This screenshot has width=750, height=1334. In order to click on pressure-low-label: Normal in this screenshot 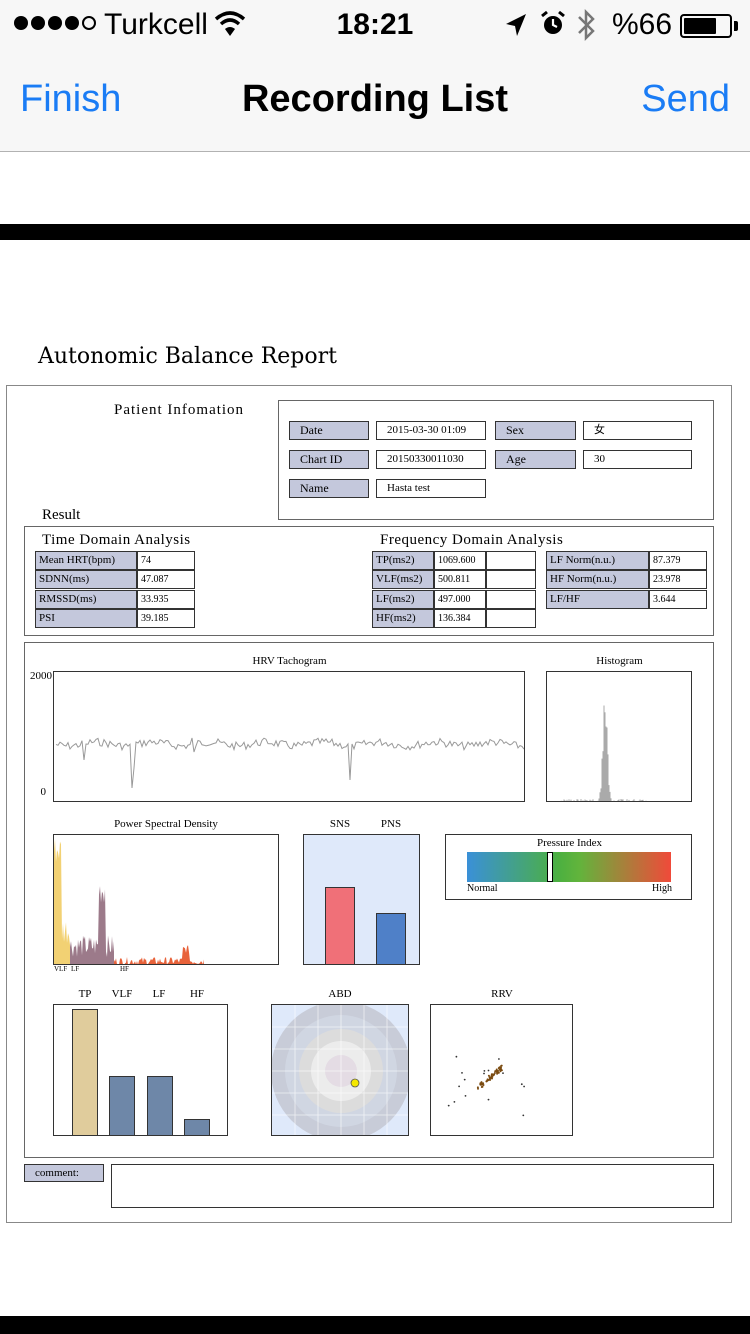, I will do `click(482, 888)`.